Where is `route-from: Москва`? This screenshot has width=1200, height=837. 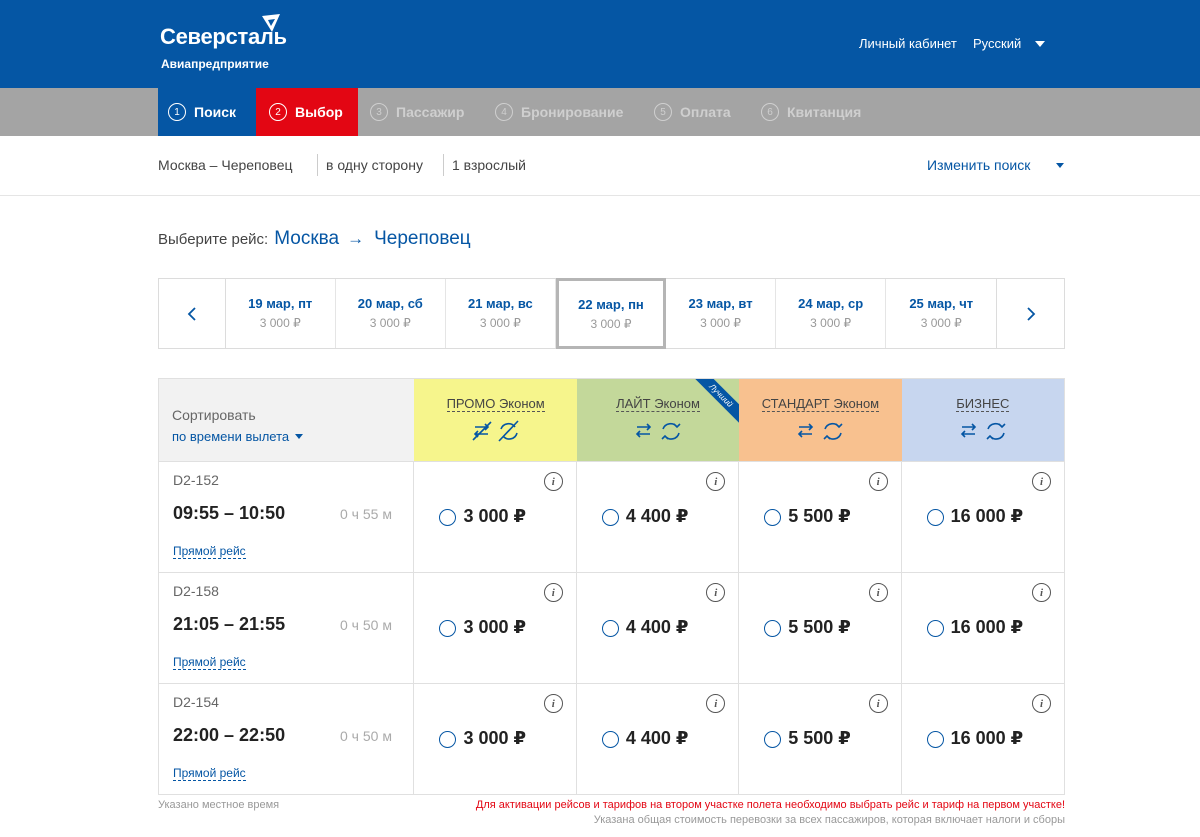 route-from: Москва is located at coordinates (307, 238).